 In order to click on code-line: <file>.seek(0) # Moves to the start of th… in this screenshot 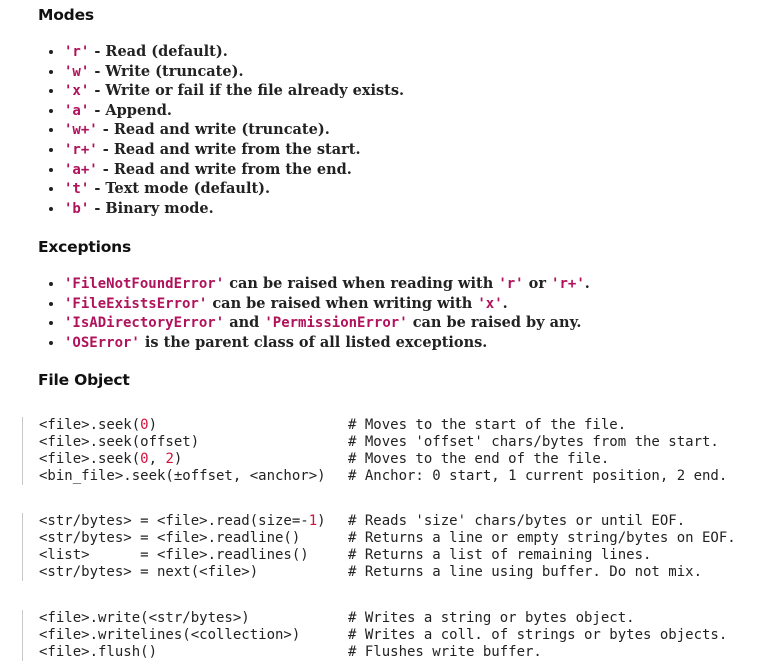, I will do `click(398, 425)`.